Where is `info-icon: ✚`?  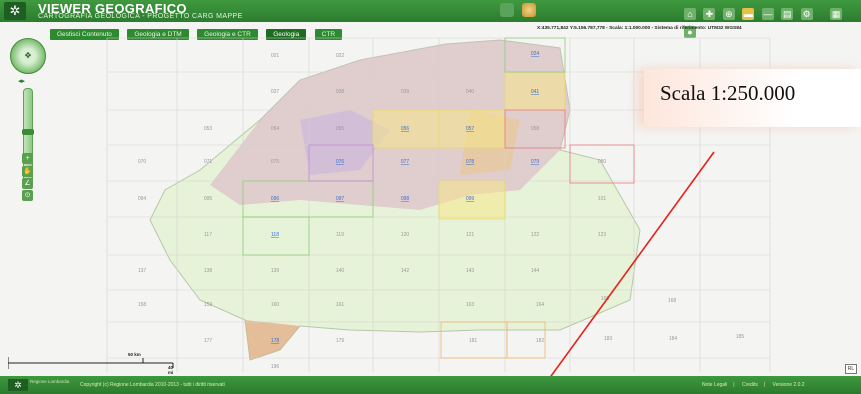
info-icon: ✚ is located at coordinates (709, 14).